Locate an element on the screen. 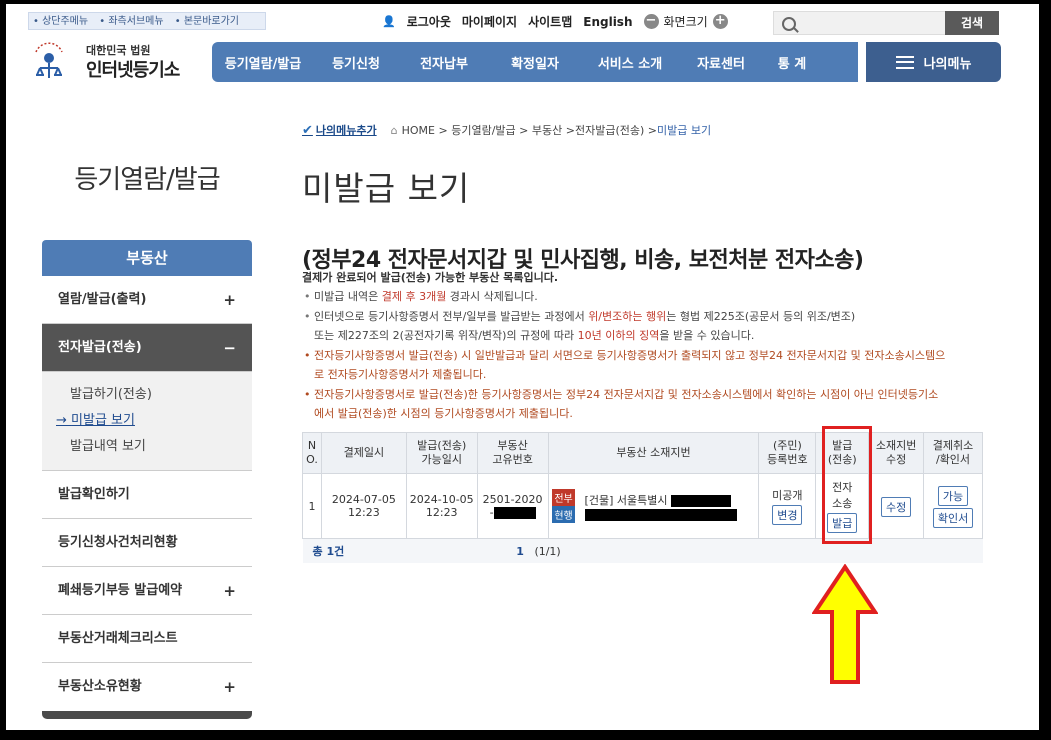 This screenshot has height=740, width=1051. sidebar-head: 부동산 is located at coordinates (147, 258).